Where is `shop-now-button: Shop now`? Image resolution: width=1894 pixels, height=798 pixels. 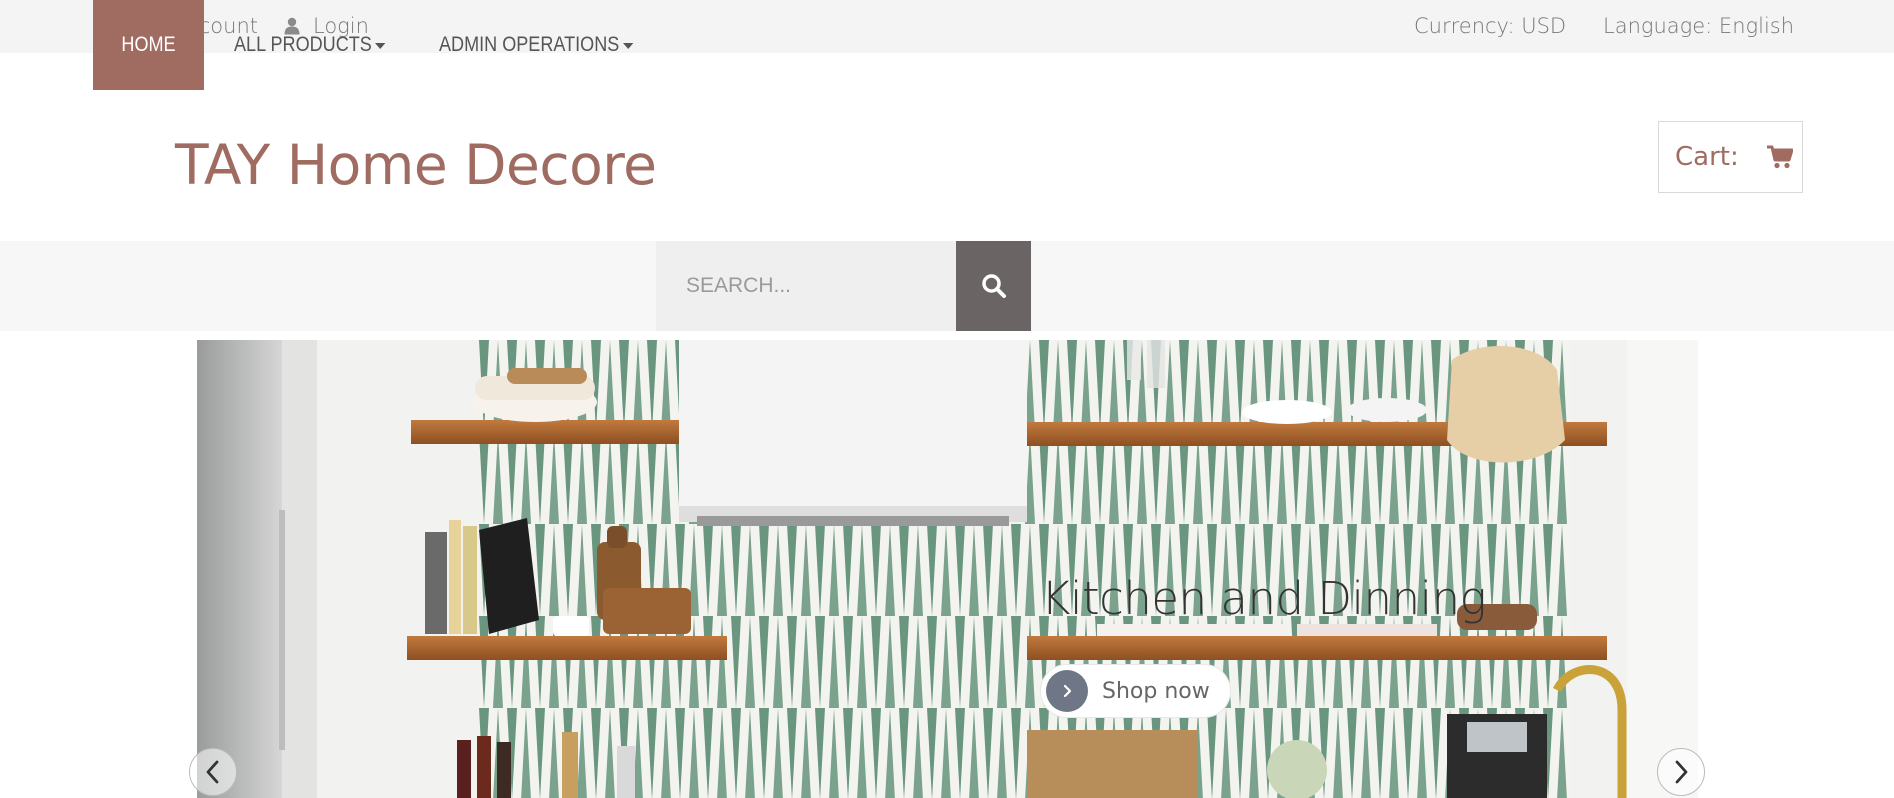
shop-now-button: Shop now is located at coordinates (1135, 691).